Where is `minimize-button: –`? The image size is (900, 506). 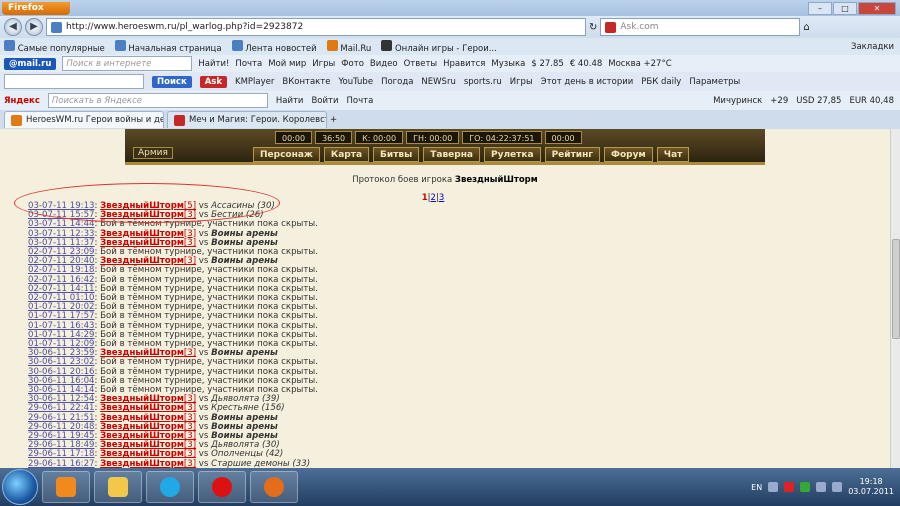 minimize-button: – is located at coordinates (820, 8).